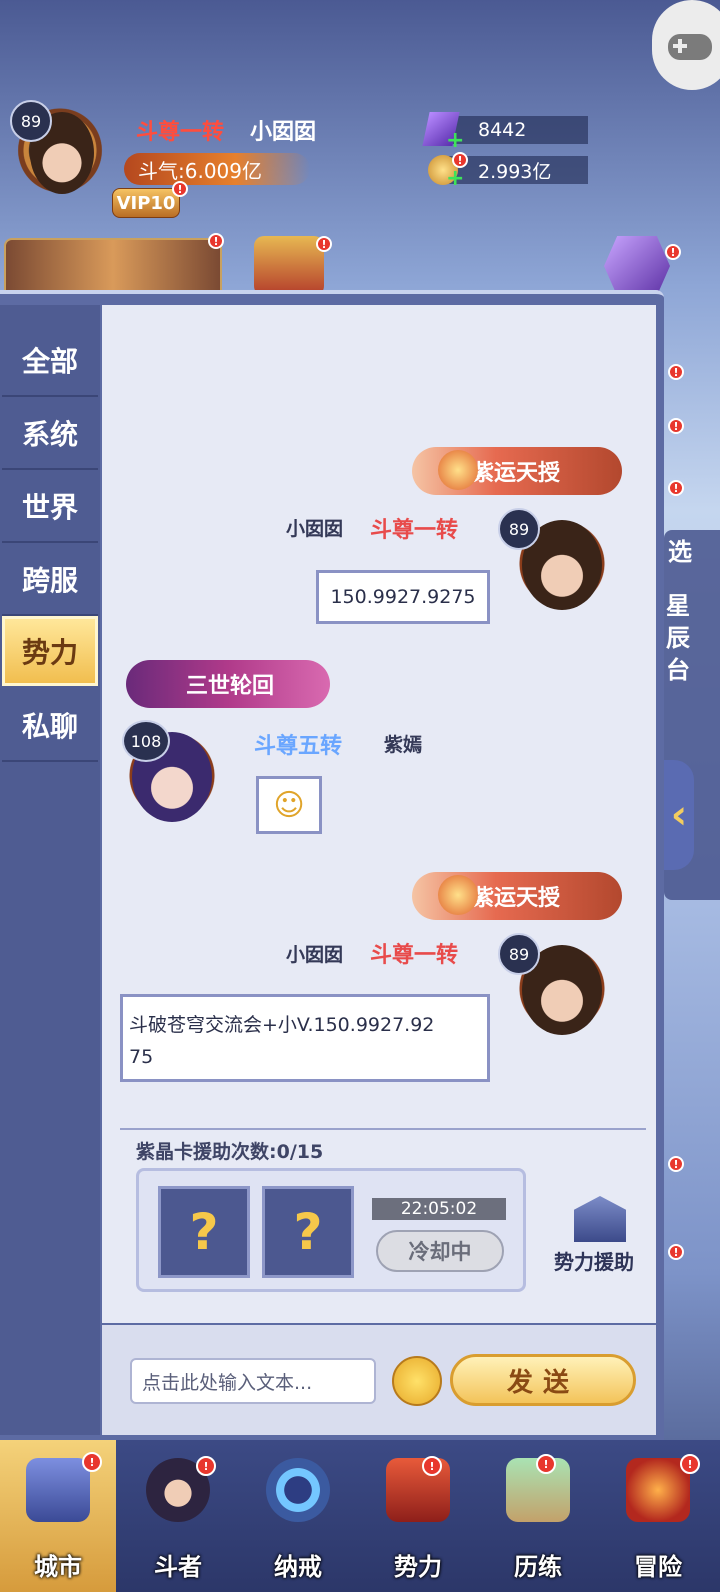 Image resolution: width=720 pixels, height=1592 pixels. What do you see at coordinates (50, 726) in the screenshot?
I see `tab-private: 私聊` at bounding box center [50, 726].